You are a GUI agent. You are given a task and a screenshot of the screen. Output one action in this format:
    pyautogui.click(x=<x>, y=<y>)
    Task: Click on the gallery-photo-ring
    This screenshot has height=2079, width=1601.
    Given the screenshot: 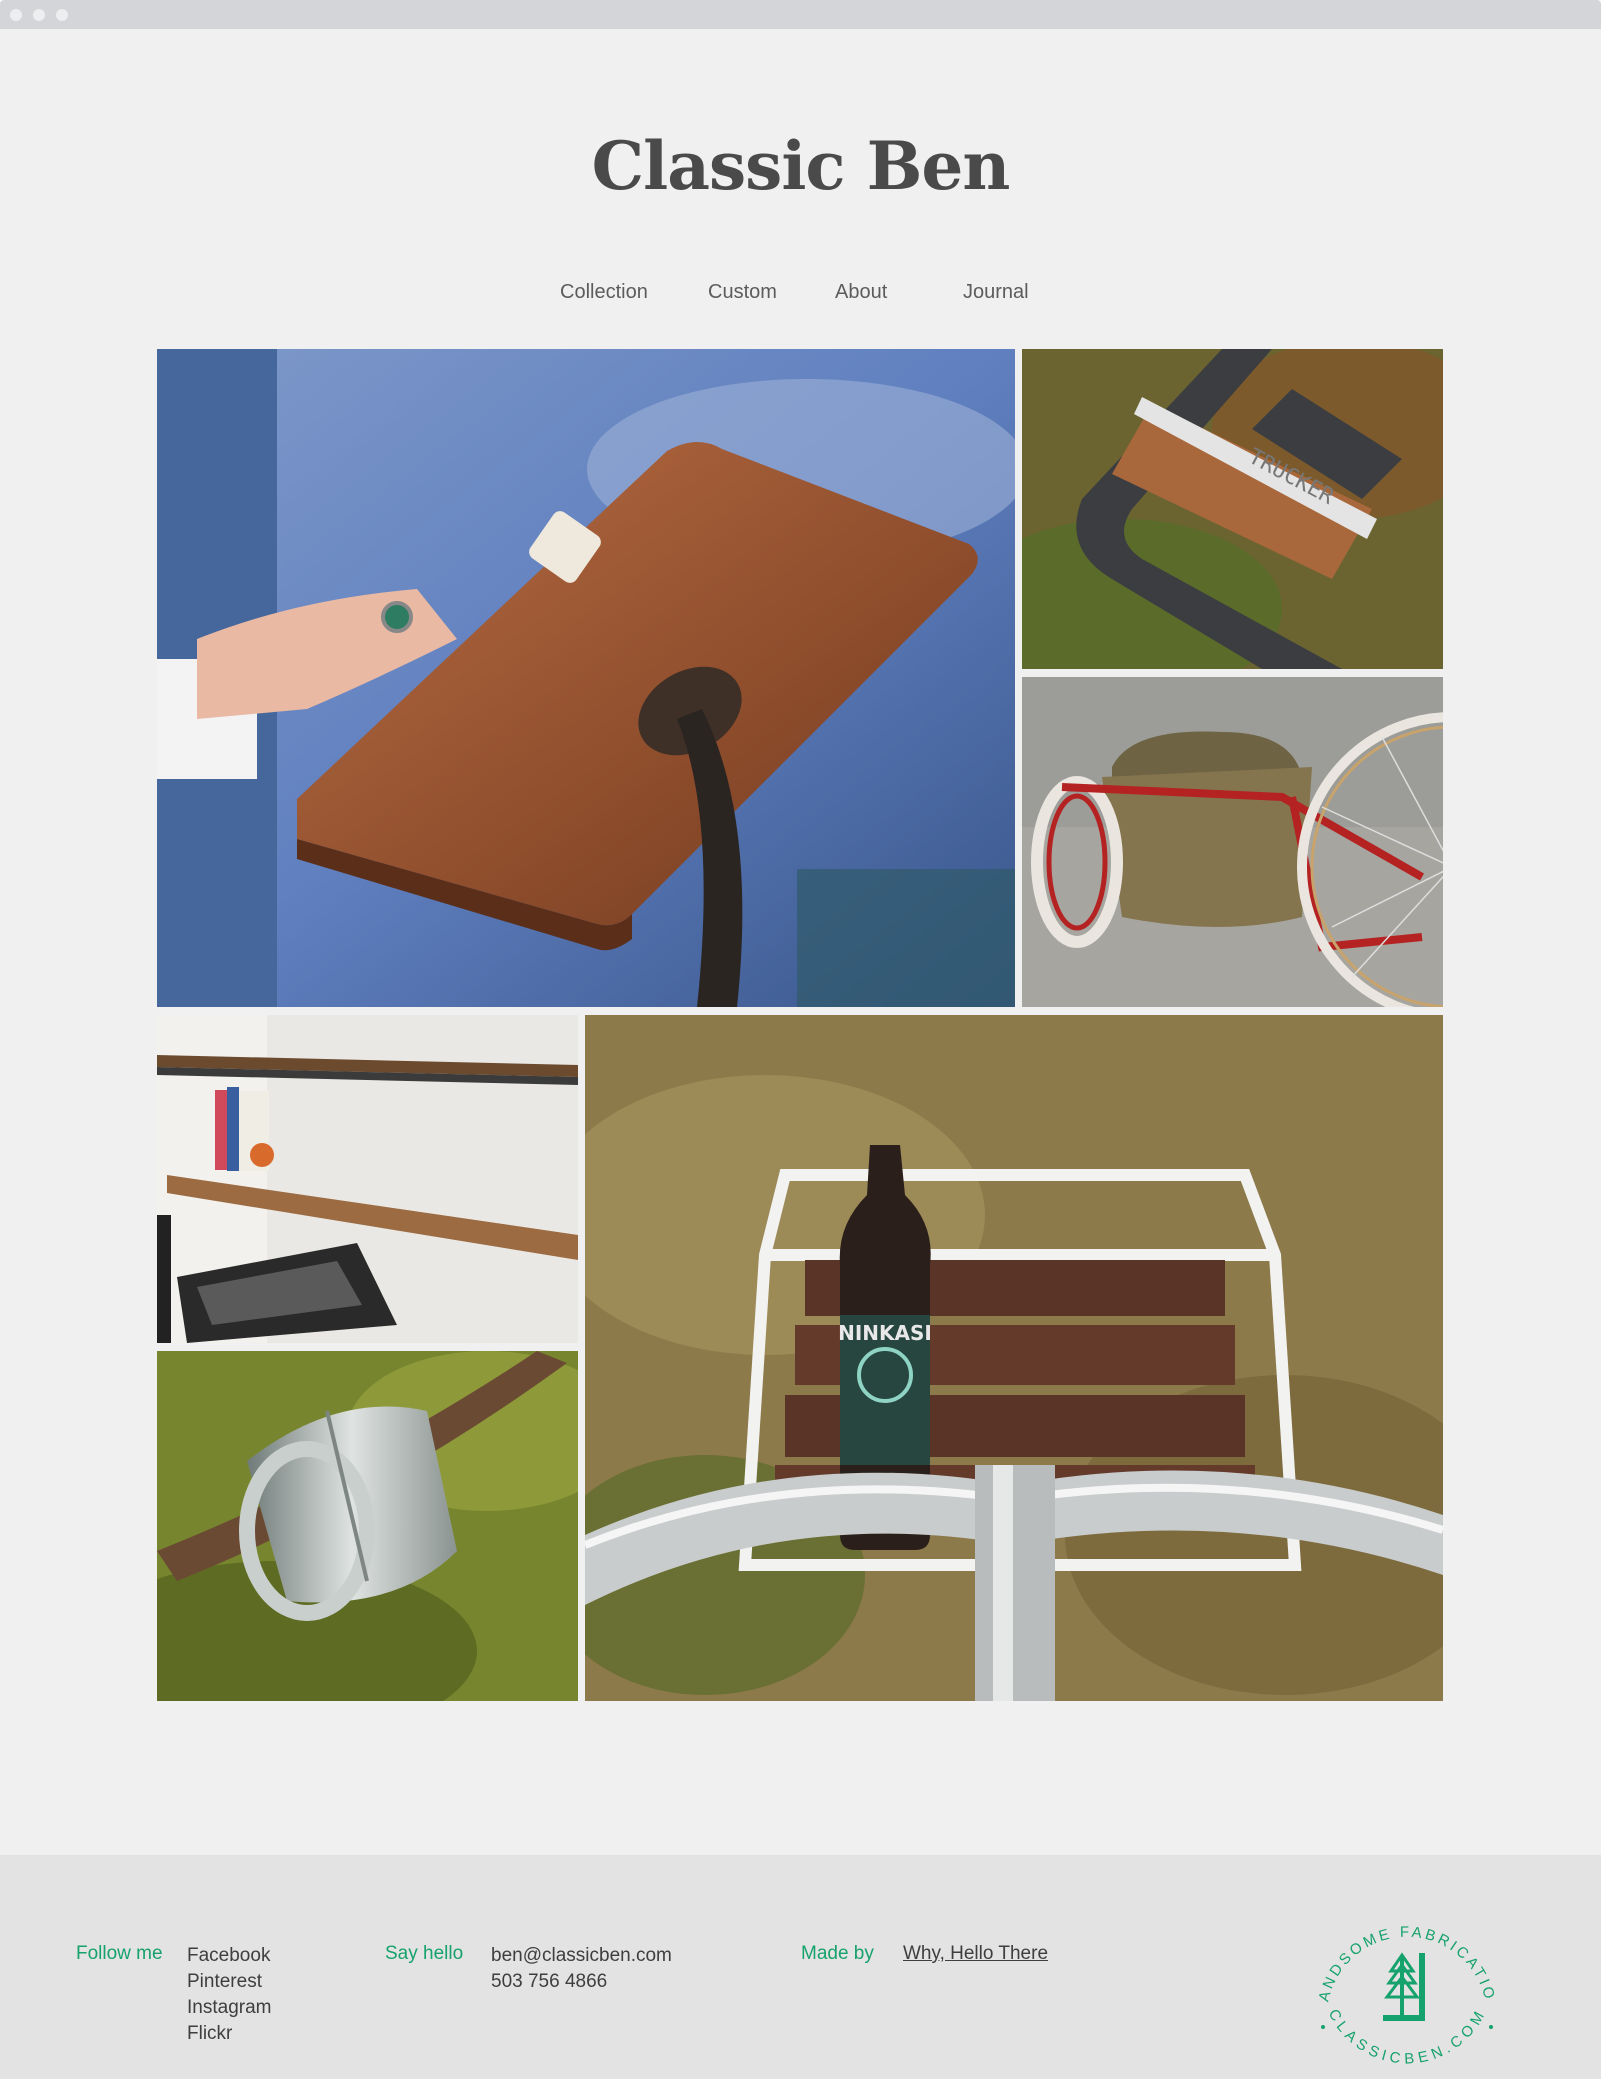 What is the action you would take?
    pyautogui.click(x=367, y=1526)
    